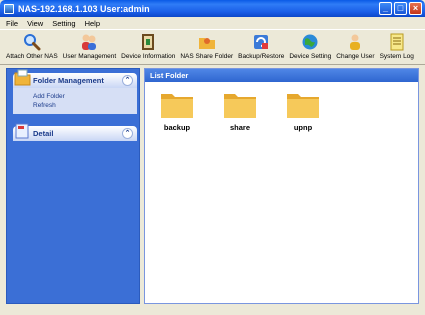  Describe the element at coordinates (310, 42) in the screenshot. I see `globe-icon` at that location.